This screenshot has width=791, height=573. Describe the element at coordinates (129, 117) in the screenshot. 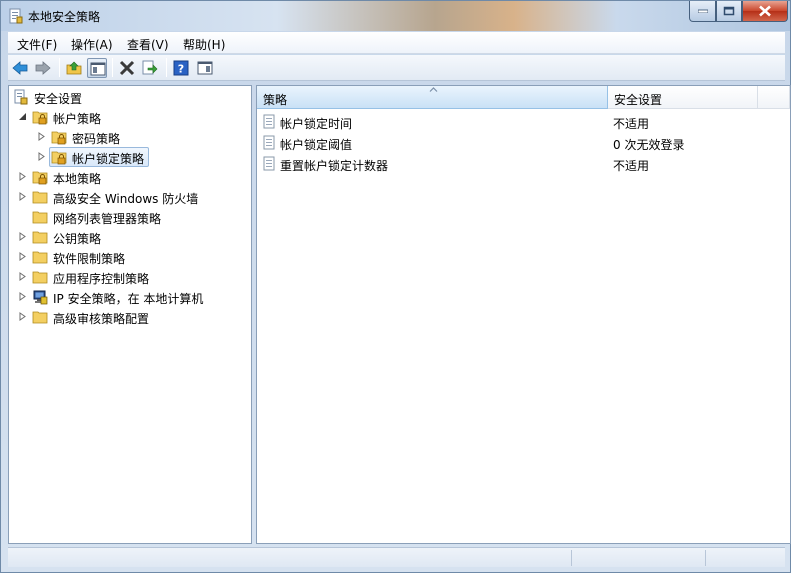

I see `tree-item-account-policies: 帐户策略` at that location.